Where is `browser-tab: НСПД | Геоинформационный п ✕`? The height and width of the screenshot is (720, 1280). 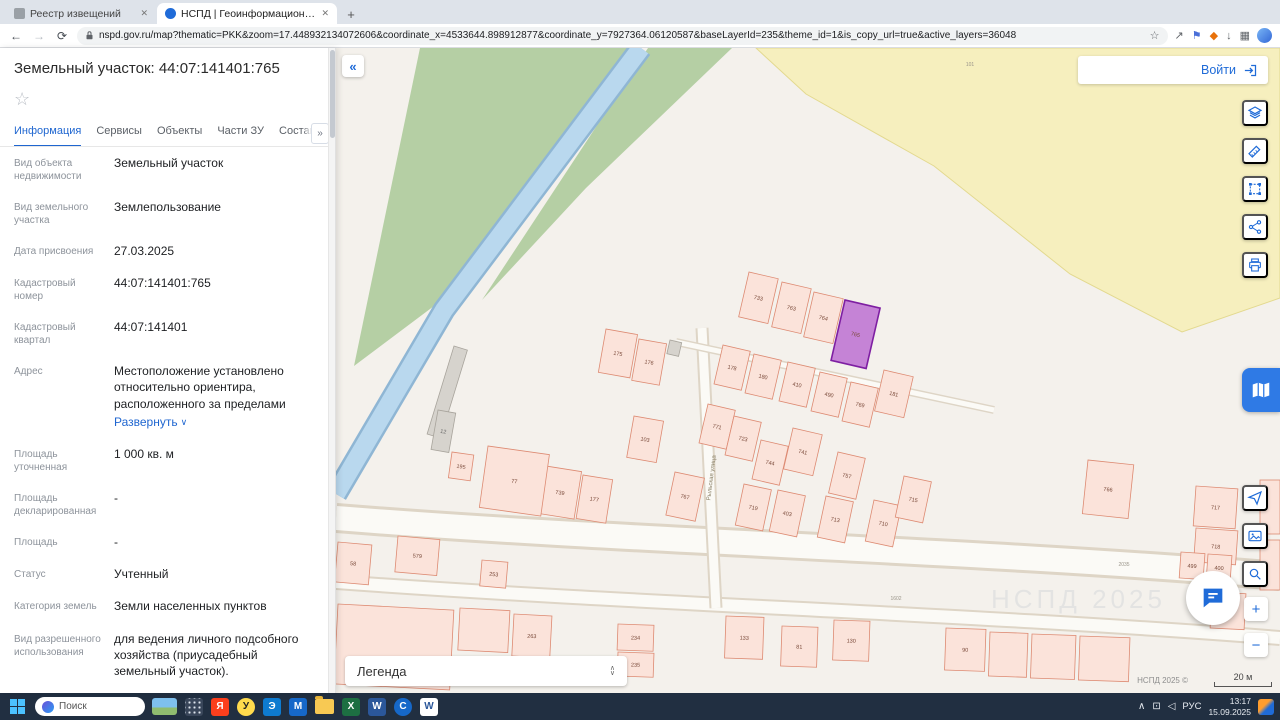
browser-tab: НСПД | Геоинформационный п ✕ is located at coordinates (247, 13).